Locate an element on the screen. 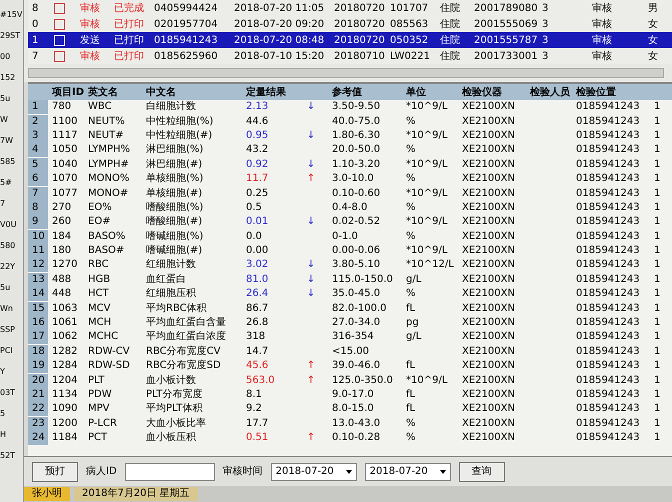  table-cell-text: MCHC is located at coordinates (103, 337).